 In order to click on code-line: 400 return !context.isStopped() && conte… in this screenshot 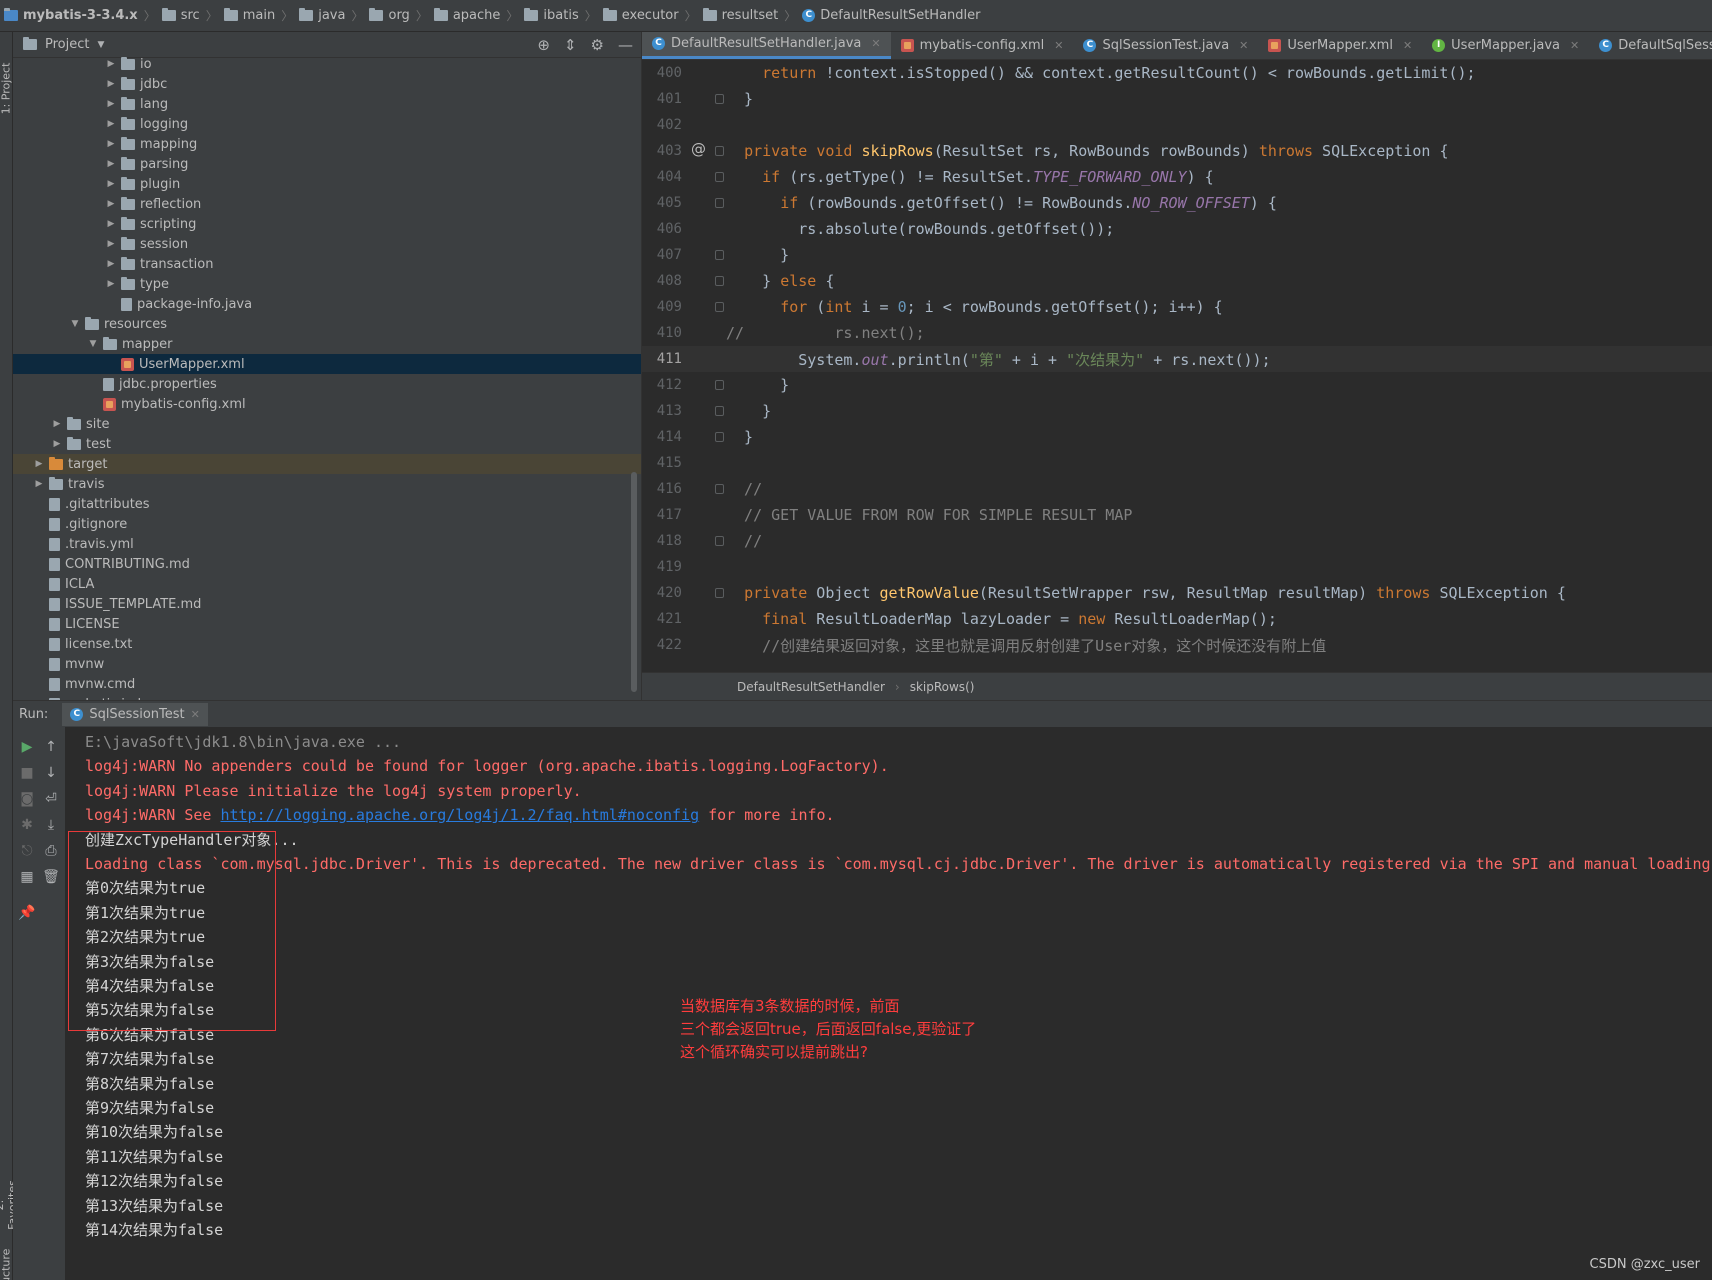, I will do `click(1177, 73)`.